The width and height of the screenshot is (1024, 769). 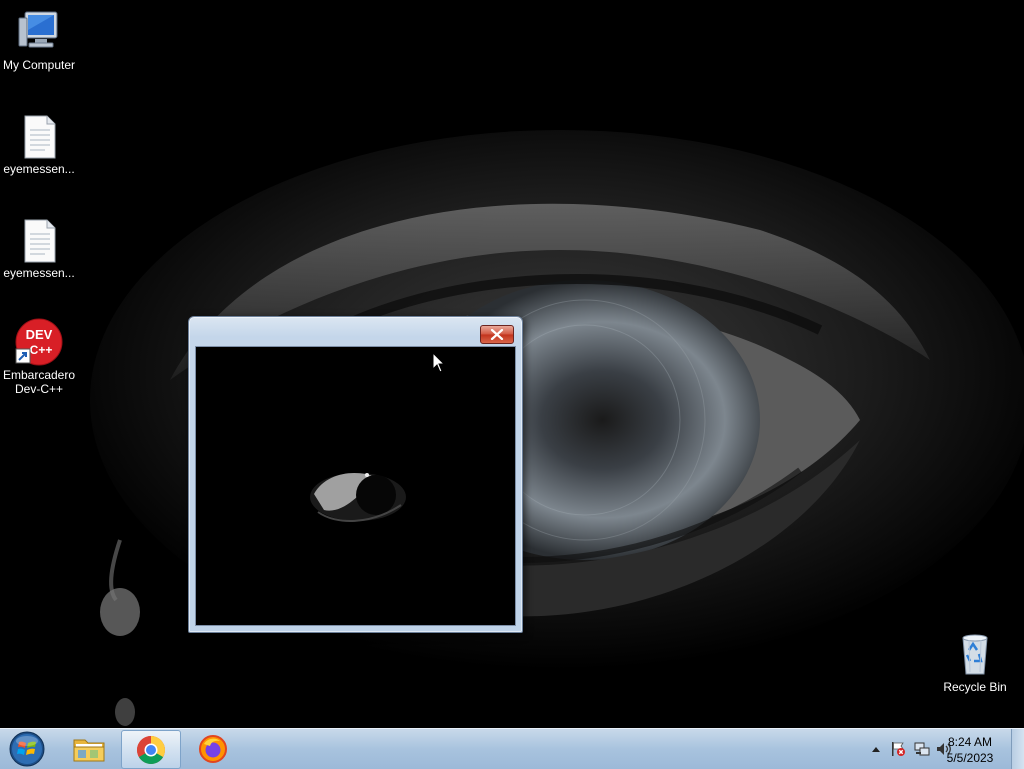 I want to click on taskbar-explorer-button, so click(x=89, y=748).